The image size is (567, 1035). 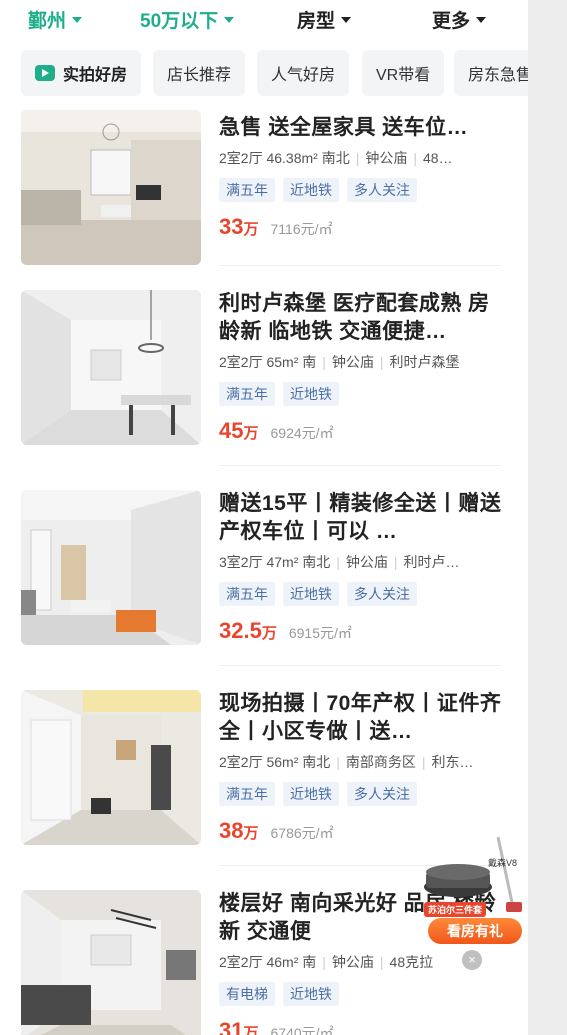 What do you see at coordinates (364, 394) in the screenshot?
I see `listing-tags: 满五年 近地铁` at bounding box center [364, 394].